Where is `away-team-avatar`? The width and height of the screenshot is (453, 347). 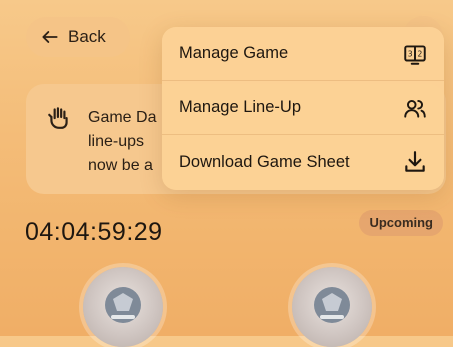 away-team-avatar is located at coordinates (332, 307).